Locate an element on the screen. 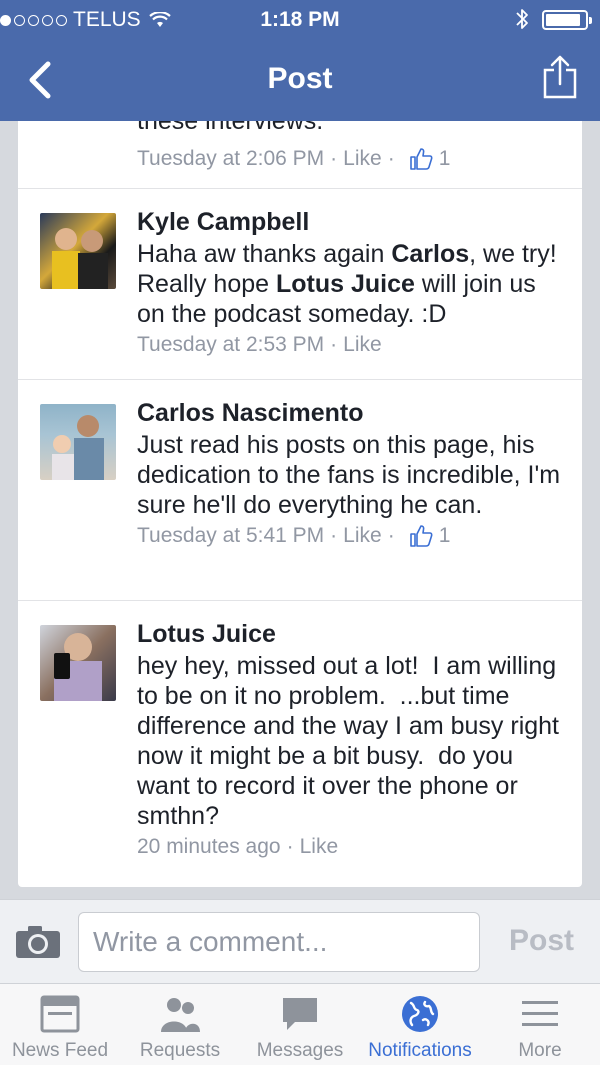 The image size is (600, 1065). comment-author: Kyle Campbell is located at coordinates (350, 222).